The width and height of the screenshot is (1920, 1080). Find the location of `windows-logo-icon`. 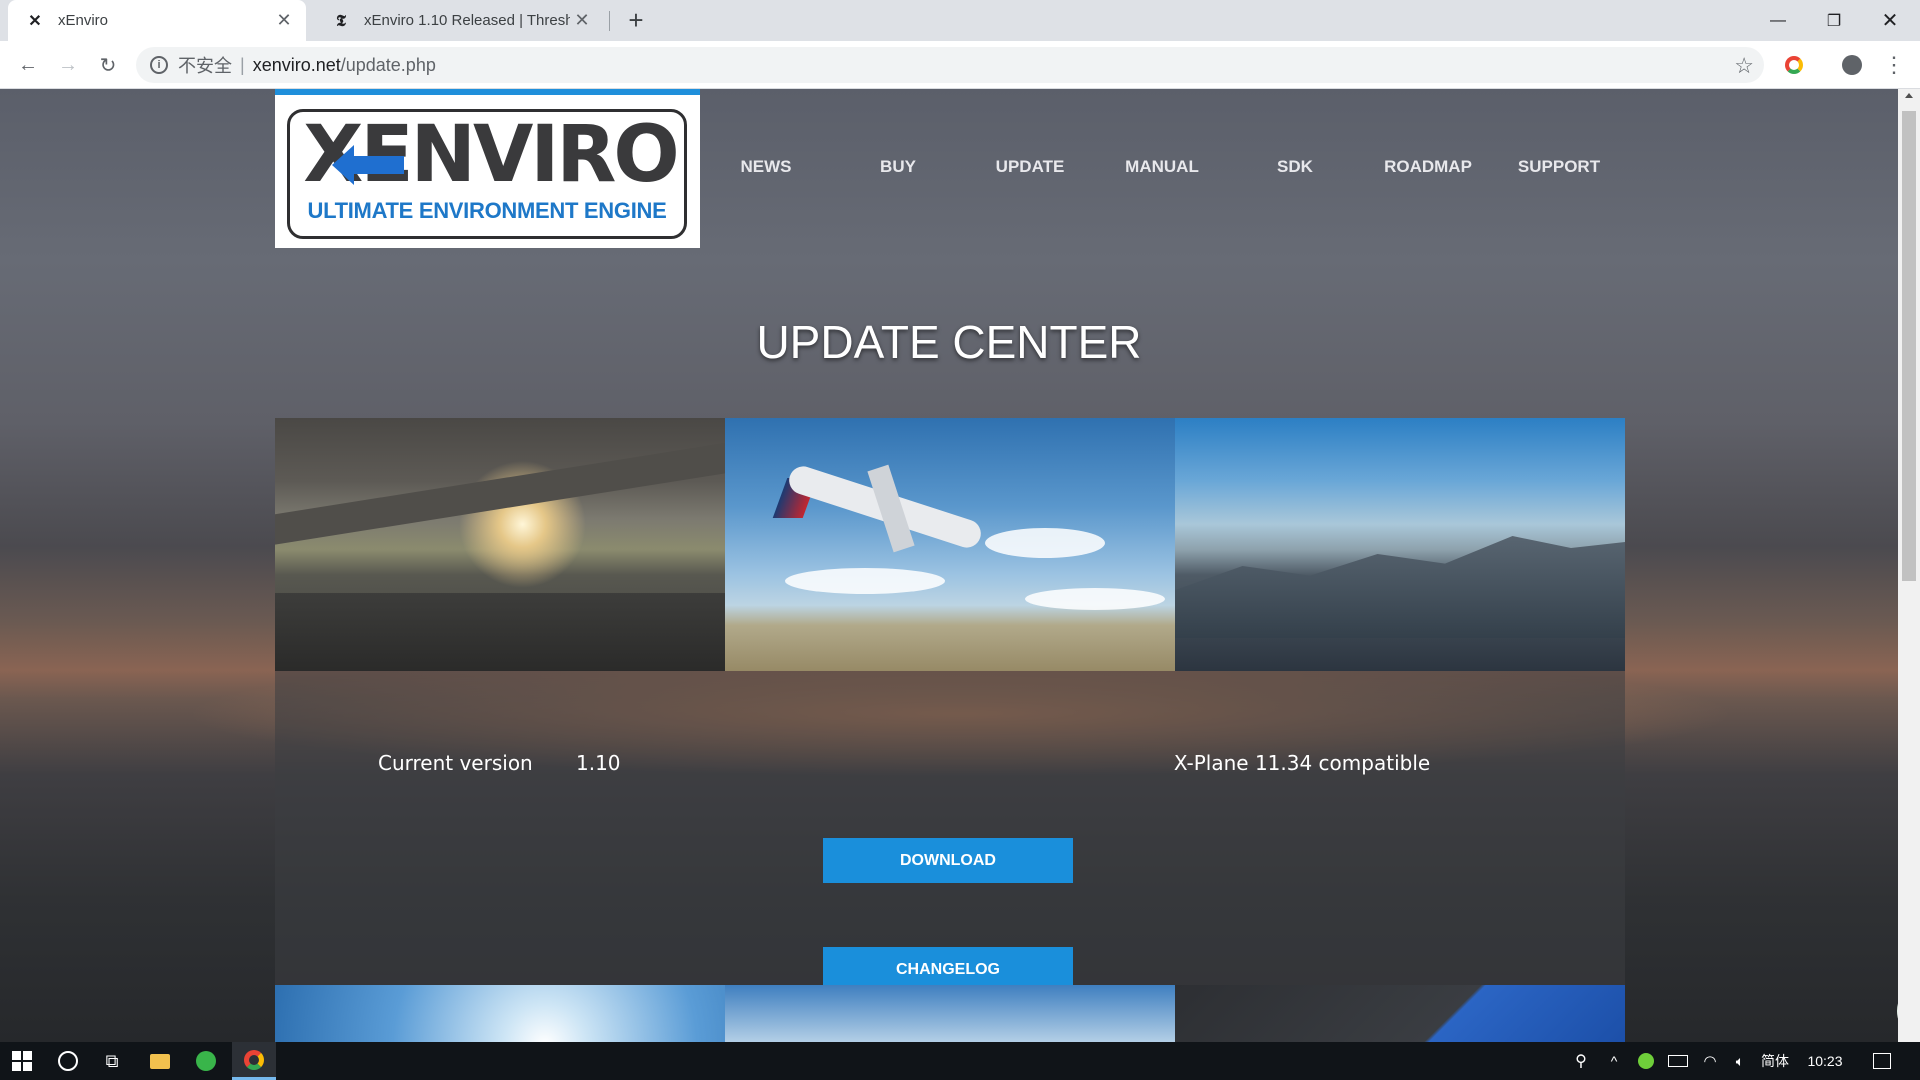

windows-logo-icon is located at coordinates (22, 1061).